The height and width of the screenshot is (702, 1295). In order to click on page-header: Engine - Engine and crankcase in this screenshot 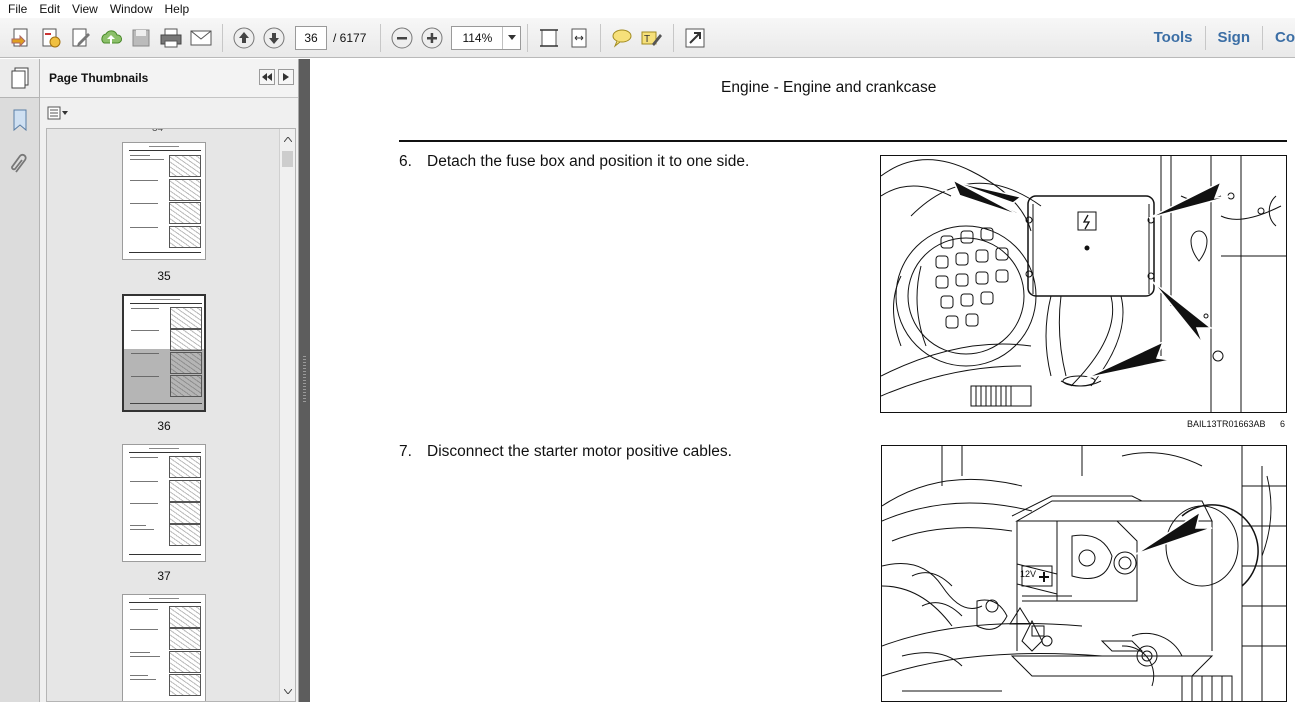, I will do `click(829, 87)`.